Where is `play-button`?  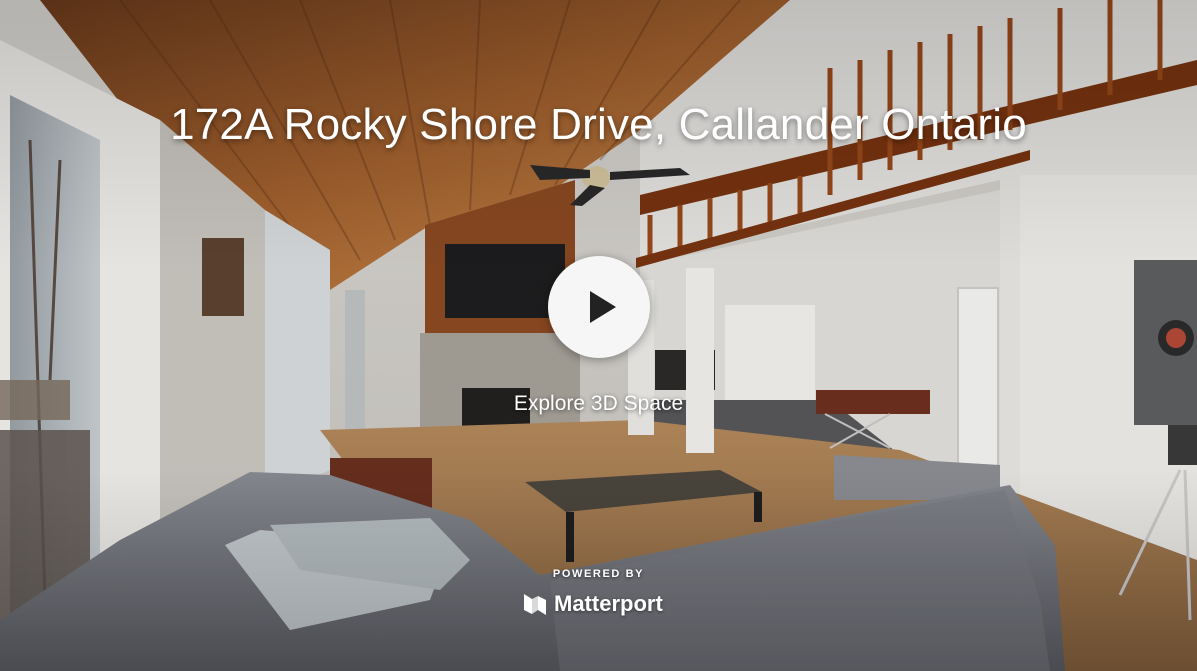 play-button is located at coordinates (599, 307).